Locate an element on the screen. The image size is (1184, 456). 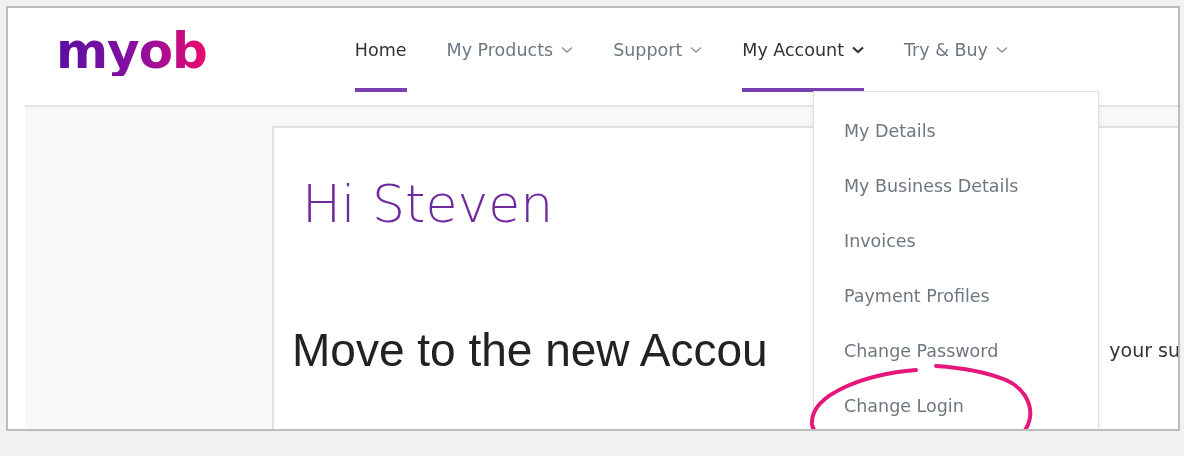
nav-link: Support is located at coordinates (658, 48).